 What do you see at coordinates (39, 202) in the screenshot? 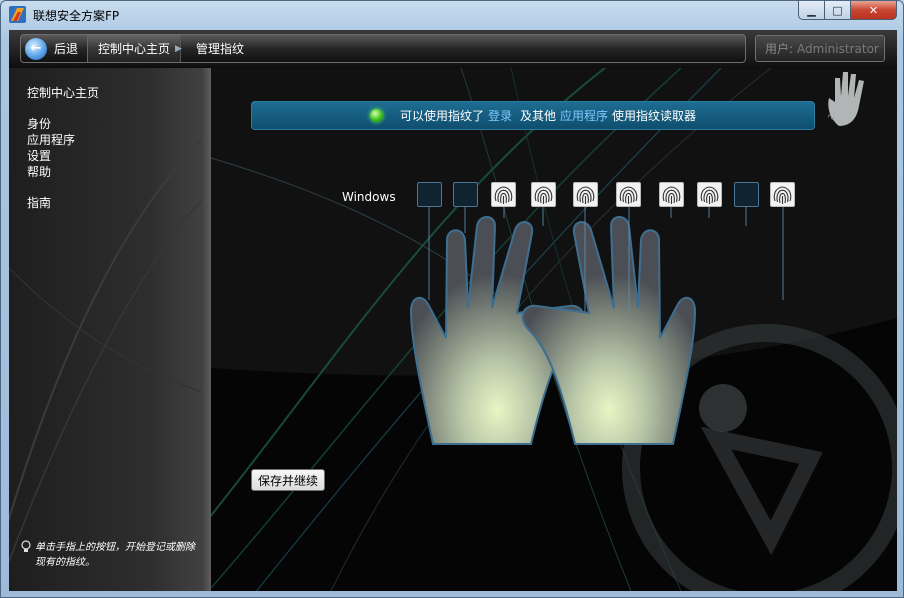
I see `sidebar-item-guide: 指南` at bounding box center [39, 202].